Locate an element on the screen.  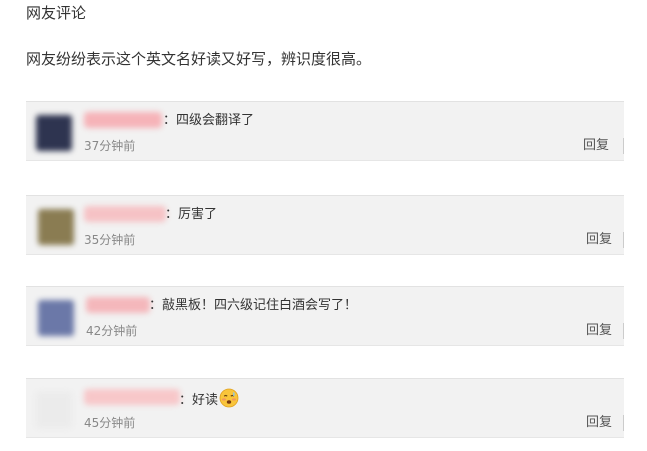
comment-text: ：好读 is located at coordinates (209, 401).